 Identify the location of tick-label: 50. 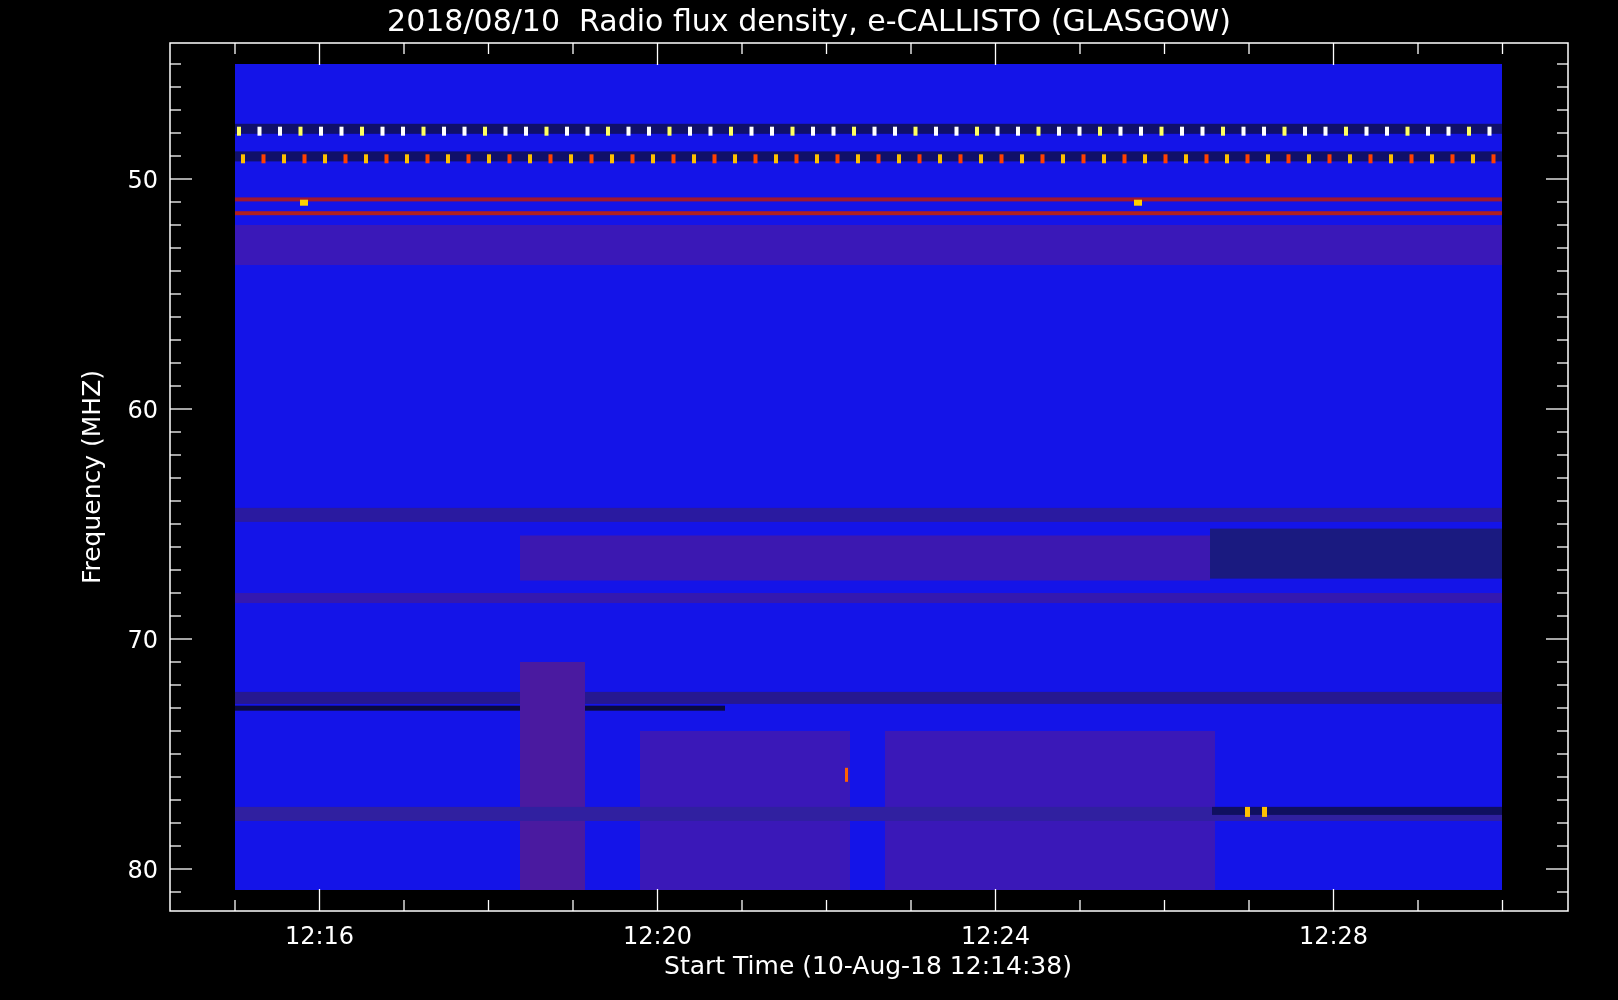
(142, 180).